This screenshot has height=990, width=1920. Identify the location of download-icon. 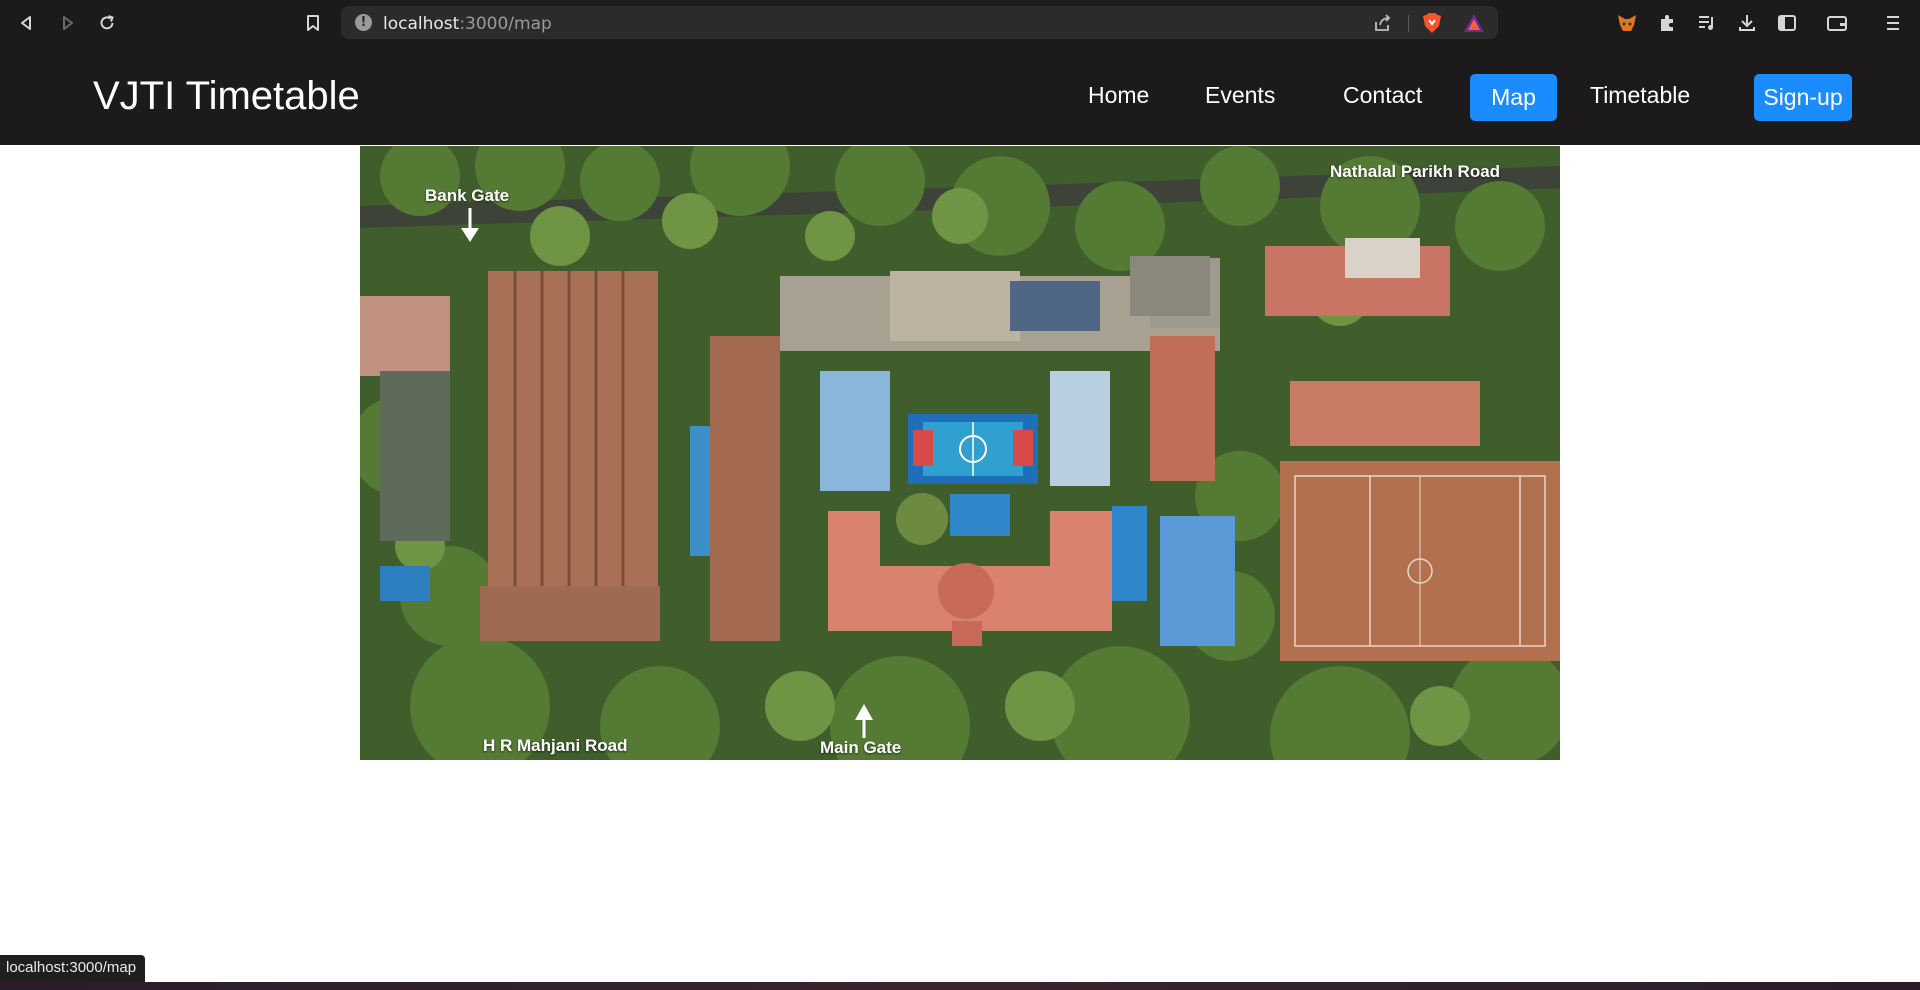
(1747, 23).